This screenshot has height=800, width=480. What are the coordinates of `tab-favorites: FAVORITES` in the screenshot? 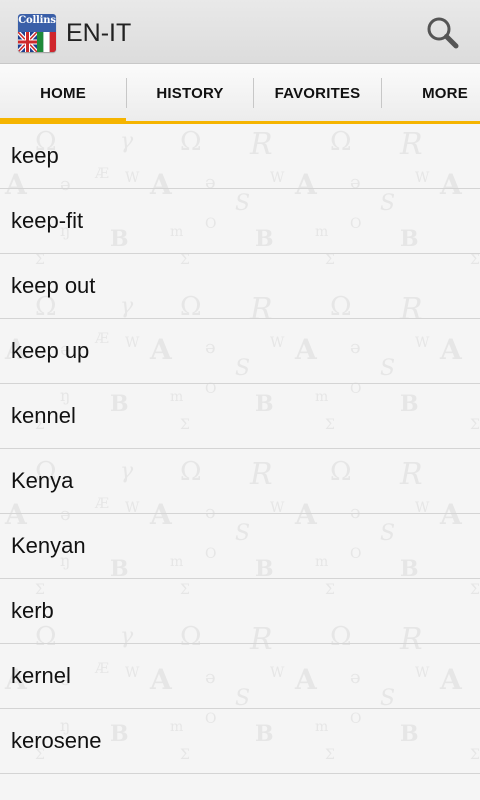 It's located at (317, 92).